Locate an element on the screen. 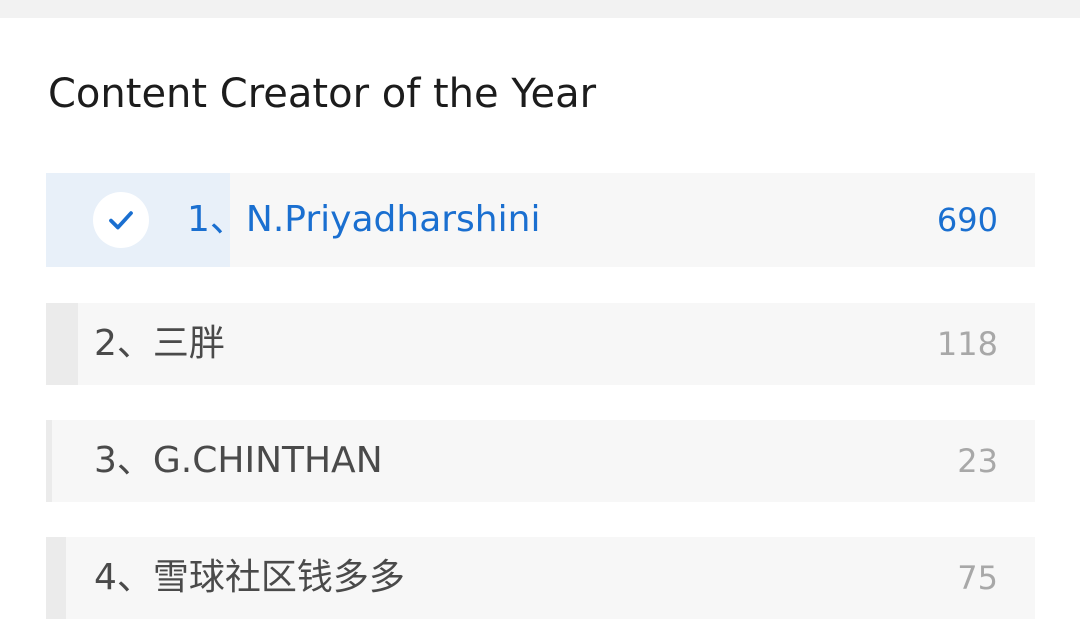 This screenshot has width=1080, height=619. check-icon is located at coordinates (121, 220).